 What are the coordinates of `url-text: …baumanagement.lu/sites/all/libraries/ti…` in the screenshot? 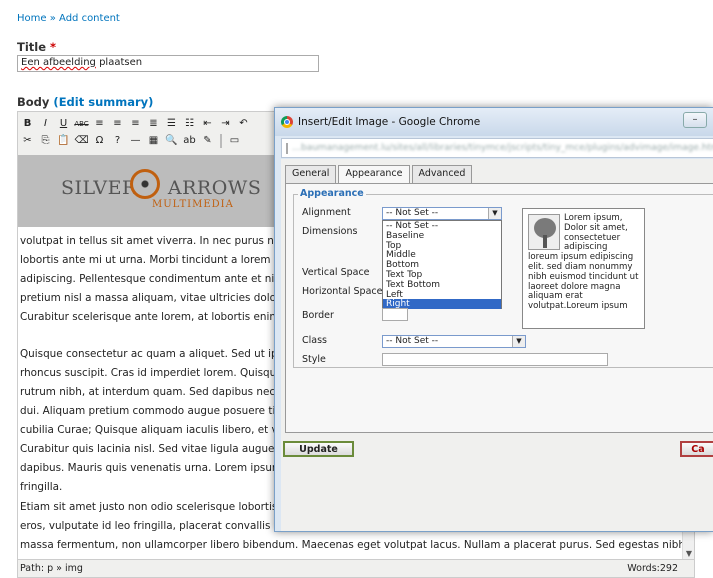 It's located at (502, 148).